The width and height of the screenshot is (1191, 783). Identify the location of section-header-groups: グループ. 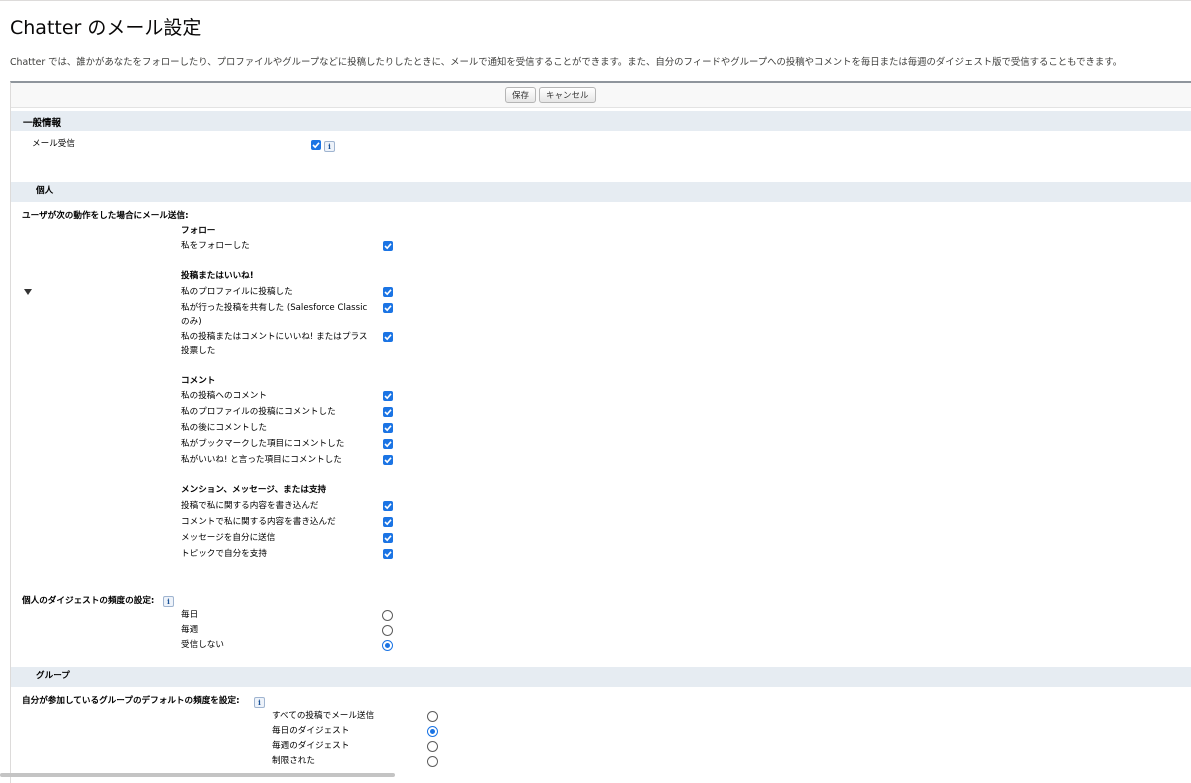
(53, 676).